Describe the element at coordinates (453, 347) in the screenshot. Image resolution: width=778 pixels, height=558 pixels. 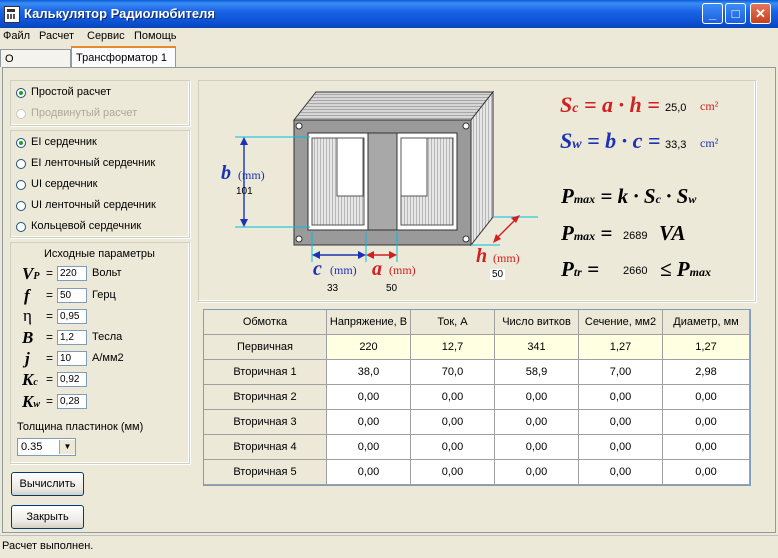
I see `table-cell: 12,7` at that location.